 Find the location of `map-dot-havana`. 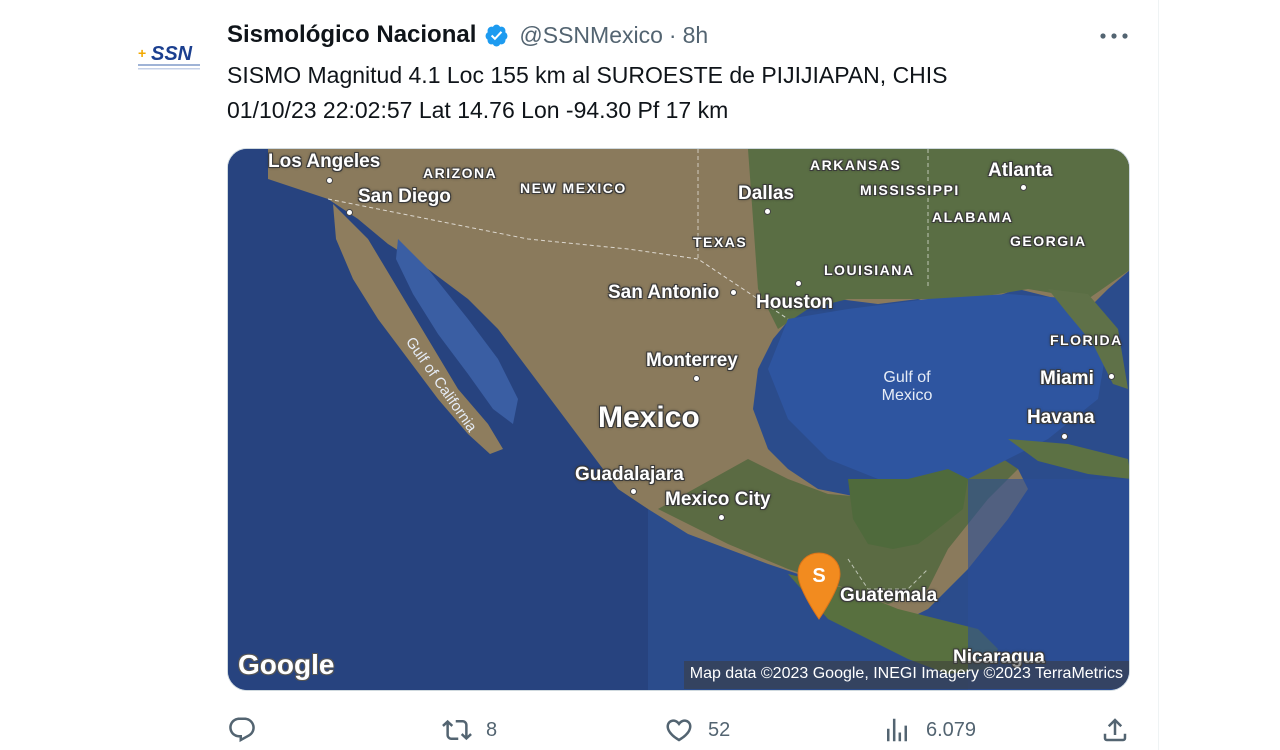

map-dot-havana is located at coordinates (1064, 436).